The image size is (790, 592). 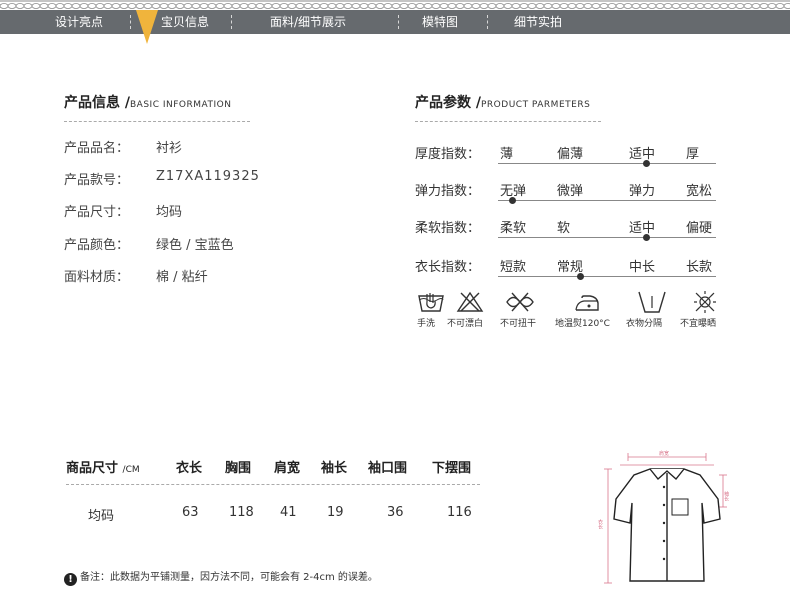 I want to click on size-header-sleeve: 袖长, so click(x=334, y=468).